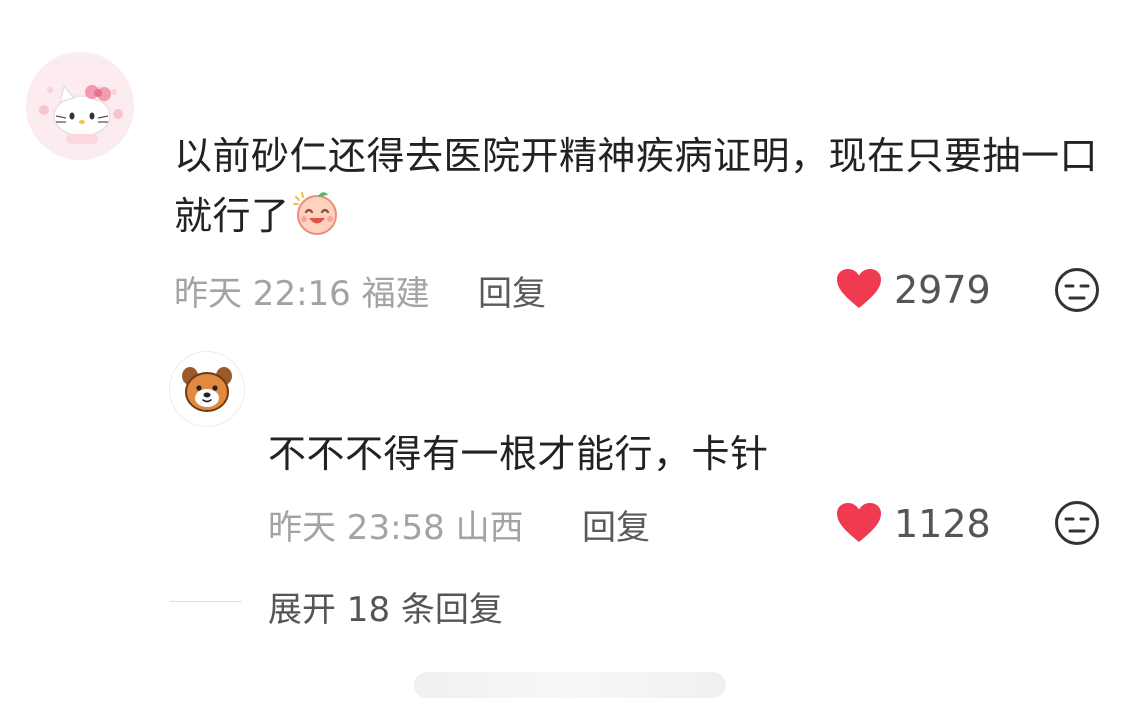  Describe the element at coordinates (385, 606) in the screenshot. I see `expand-replies-button: 展开 18 条回复` at that location.